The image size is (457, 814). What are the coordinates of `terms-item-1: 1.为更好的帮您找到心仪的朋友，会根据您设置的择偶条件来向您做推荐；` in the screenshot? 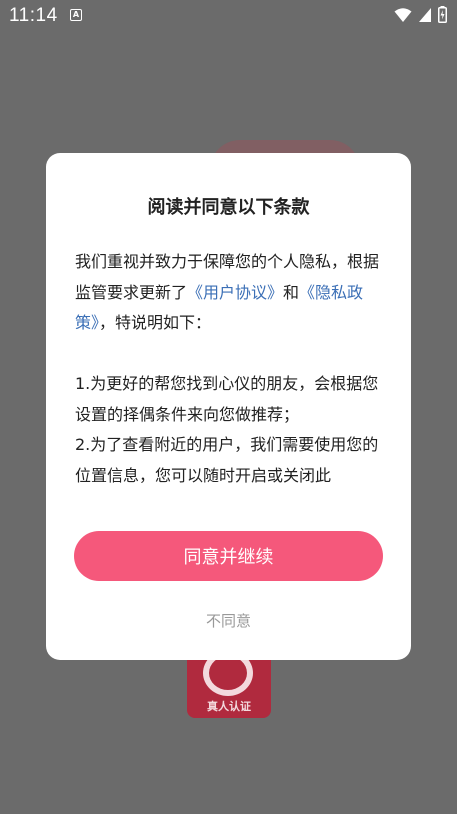 It's located at (227, 399).